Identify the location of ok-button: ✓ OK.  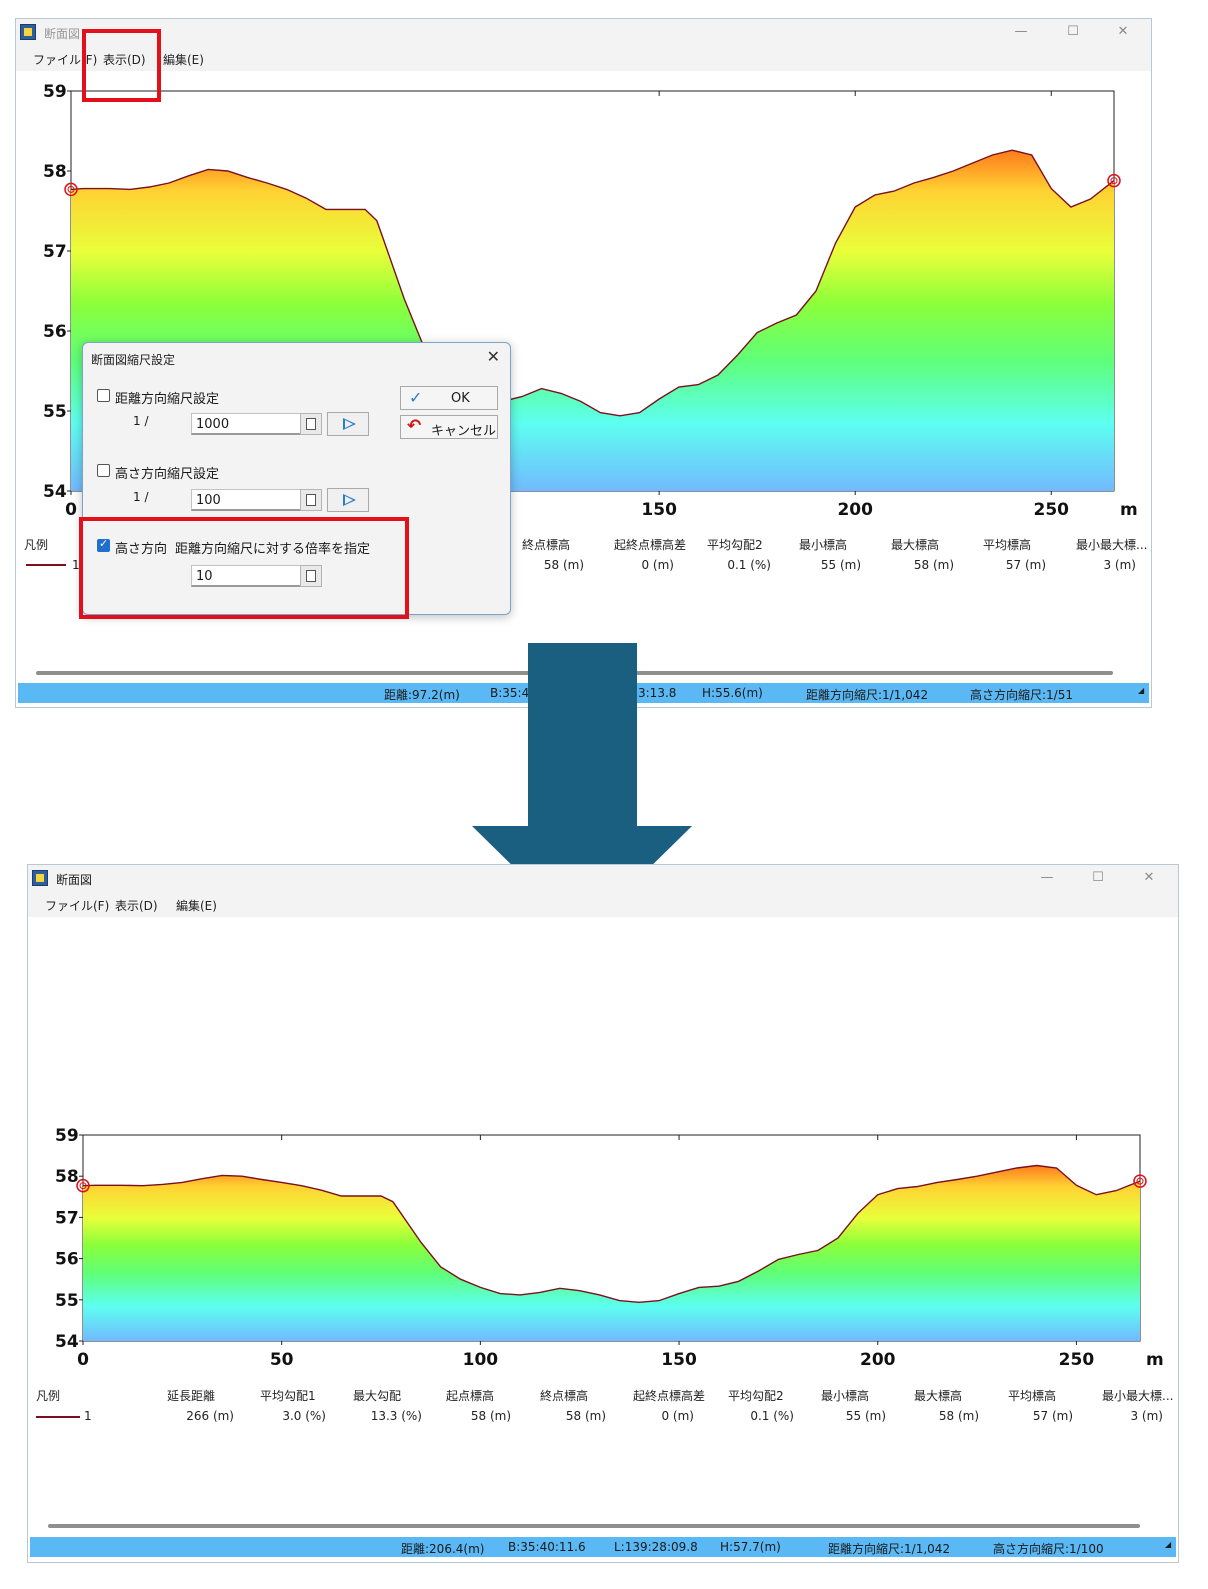
(449, 398).